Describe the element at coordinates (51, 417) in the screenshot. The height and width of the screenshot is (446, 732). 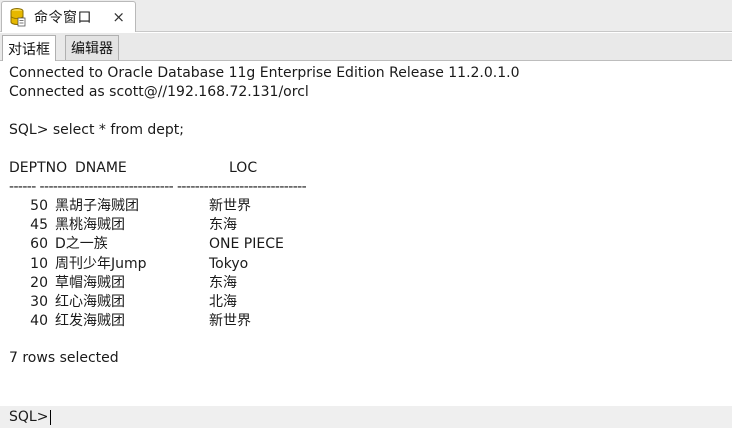
I see `text-caret` at that location.